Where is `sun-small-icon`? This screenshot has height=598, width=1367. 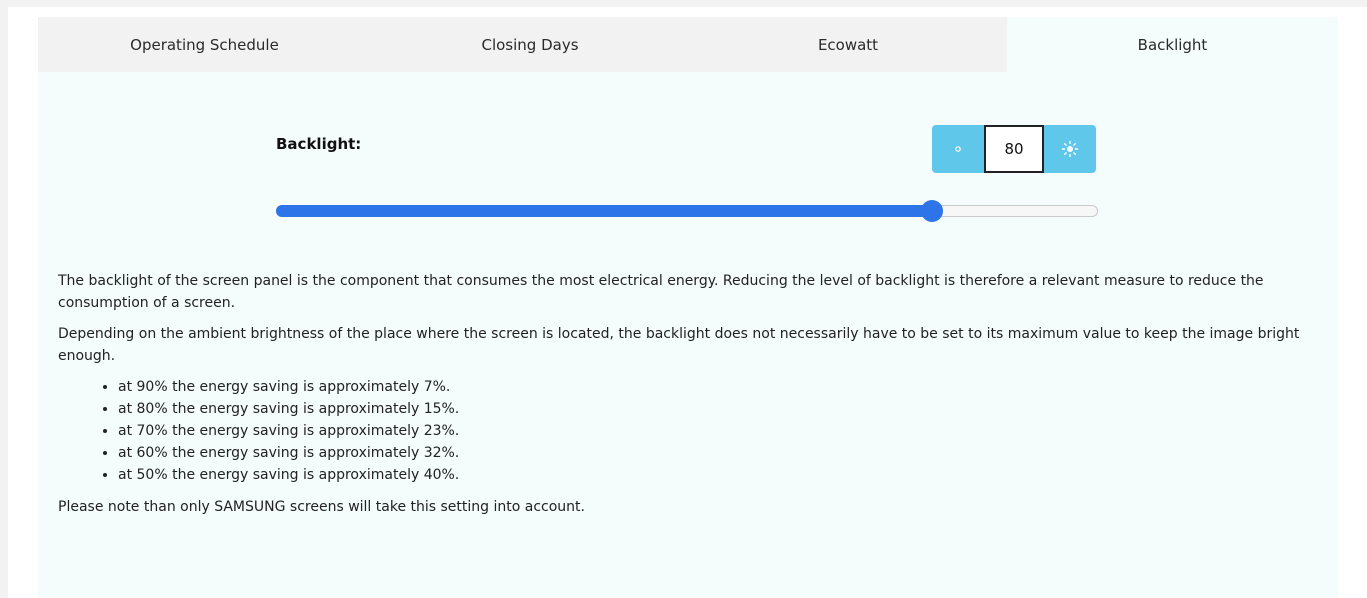 sun-small-icon is located at coordinates (958, 149).